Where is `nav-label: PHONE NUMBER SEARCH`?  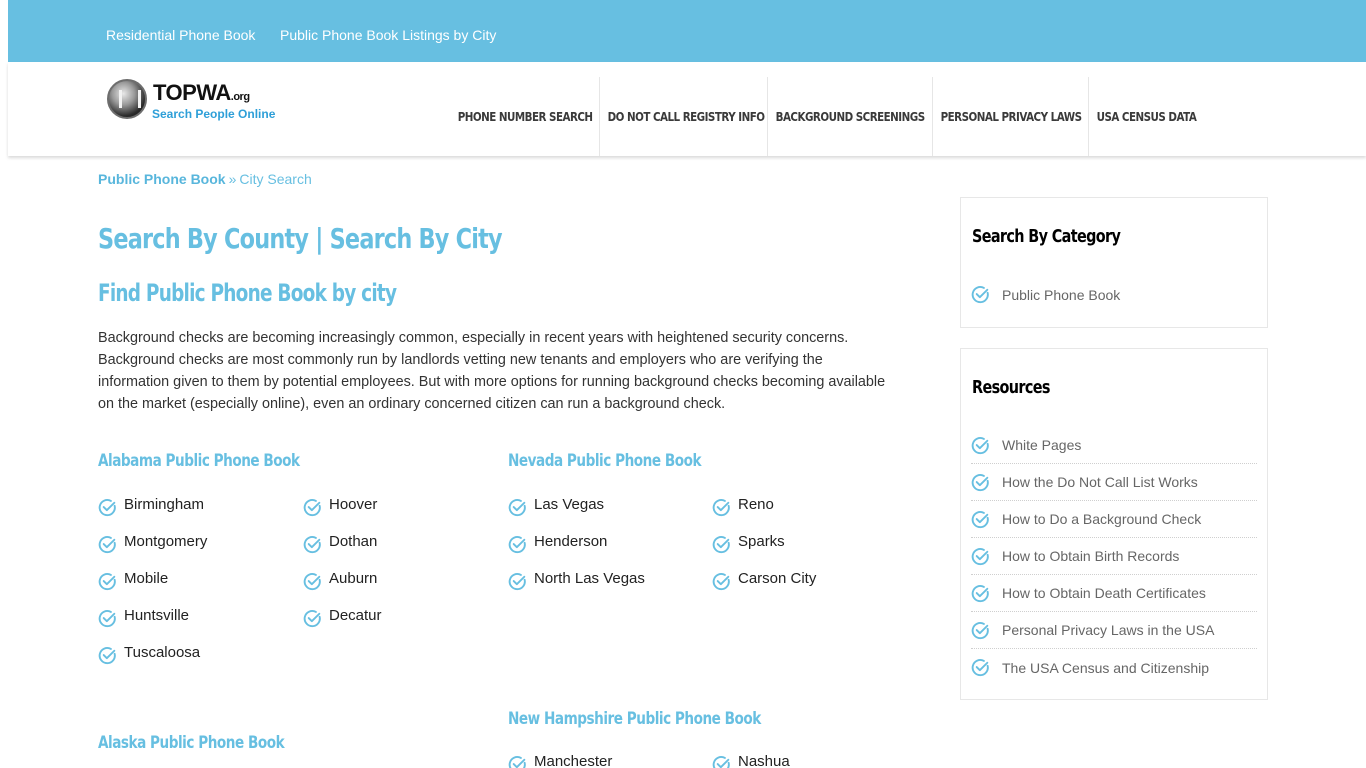
nav-label: PHONE NUMBER SEARCH is located at coordinates (525, 116).